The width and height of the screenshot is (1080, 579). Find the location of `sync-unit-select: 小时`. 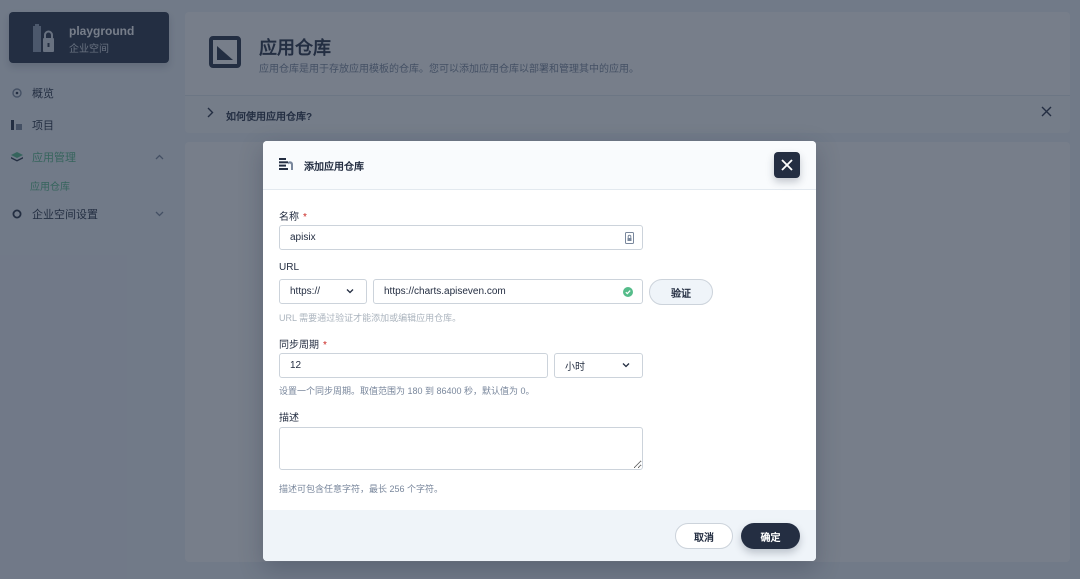

sync-unit-select: 小时 is located at coordinates (598, 365).